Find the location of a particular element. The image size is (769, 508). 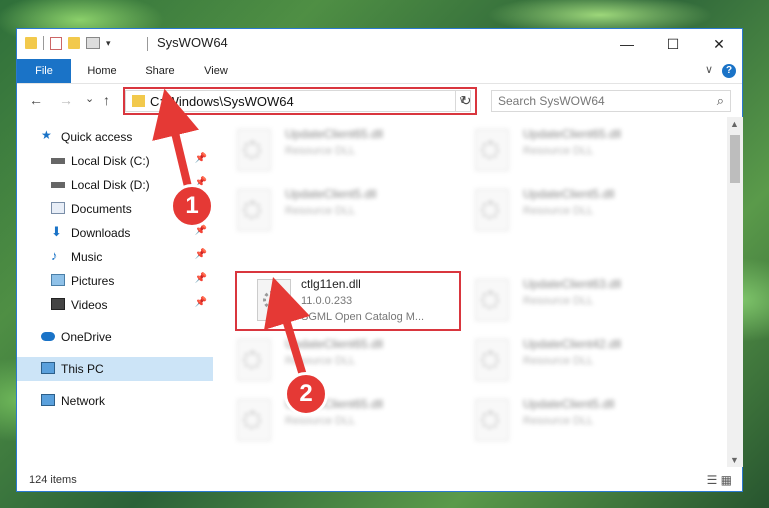

network-icon is located at coordinates (48, 400).